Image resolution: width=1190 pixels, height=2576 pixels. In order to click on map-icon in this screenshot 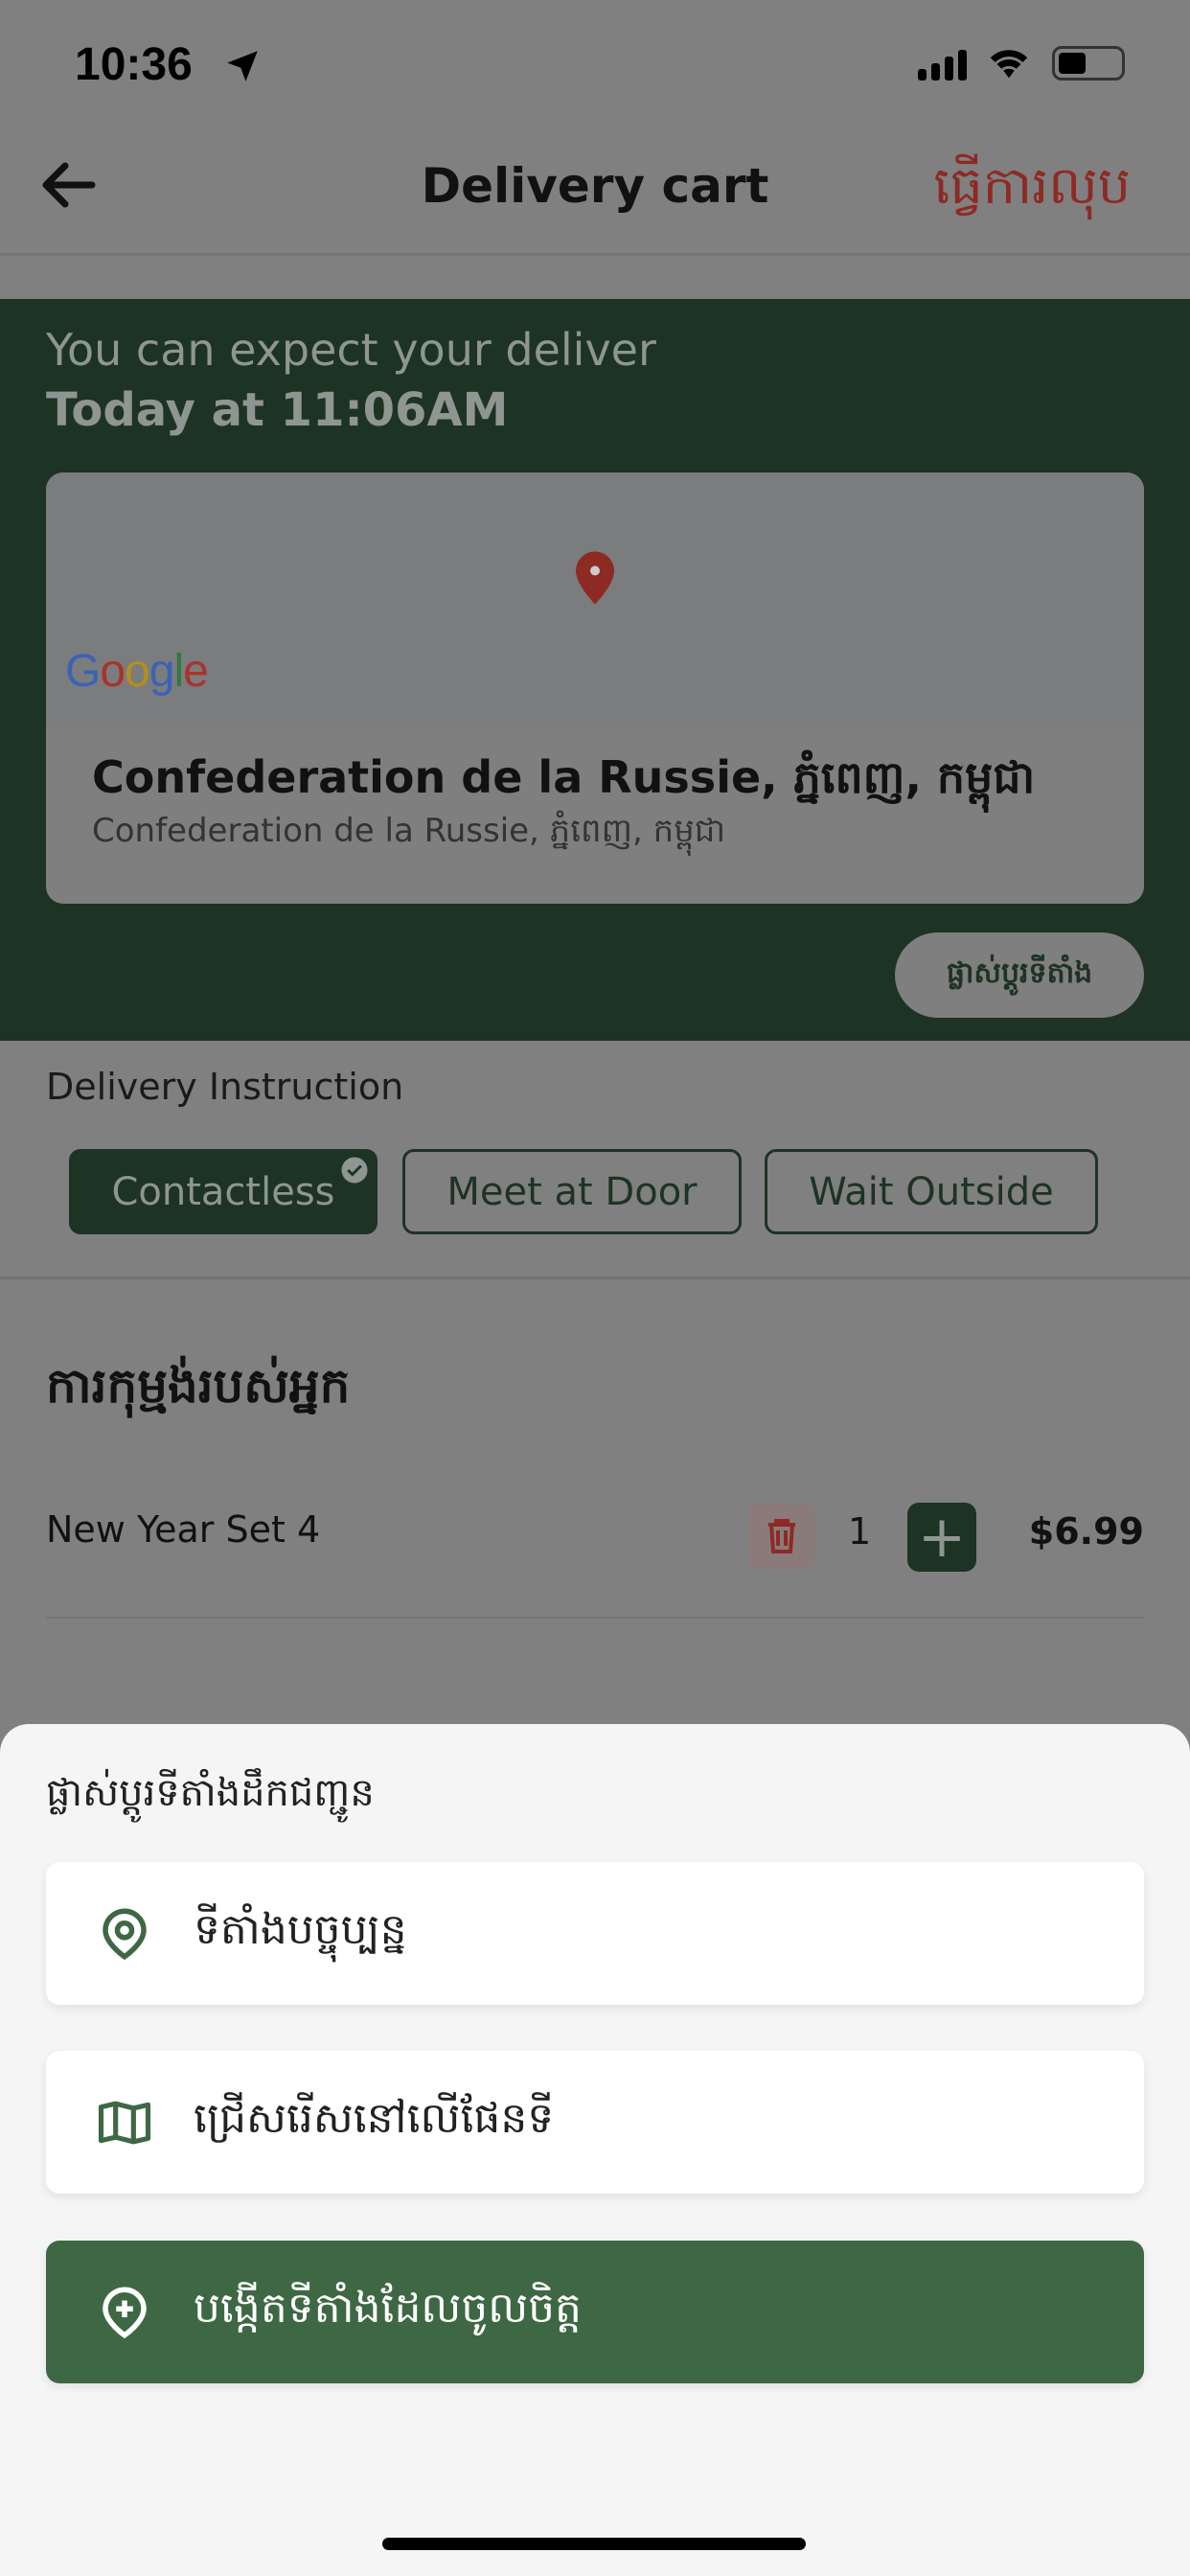, I will do `click(125, 2122)`.